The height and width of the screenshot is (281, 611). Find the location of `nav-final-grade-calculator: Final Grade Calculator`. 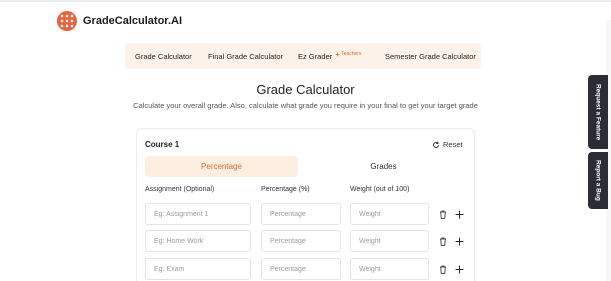

nav-final-grade-calculator: Final Grade Calculator is located at coordinates (245, 56).